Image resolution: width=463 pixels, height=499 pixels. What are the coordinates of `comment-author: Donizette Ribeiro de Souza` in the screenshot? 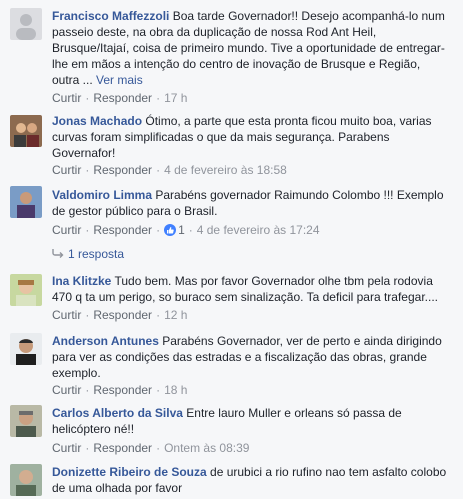 It's located at (129, 472).